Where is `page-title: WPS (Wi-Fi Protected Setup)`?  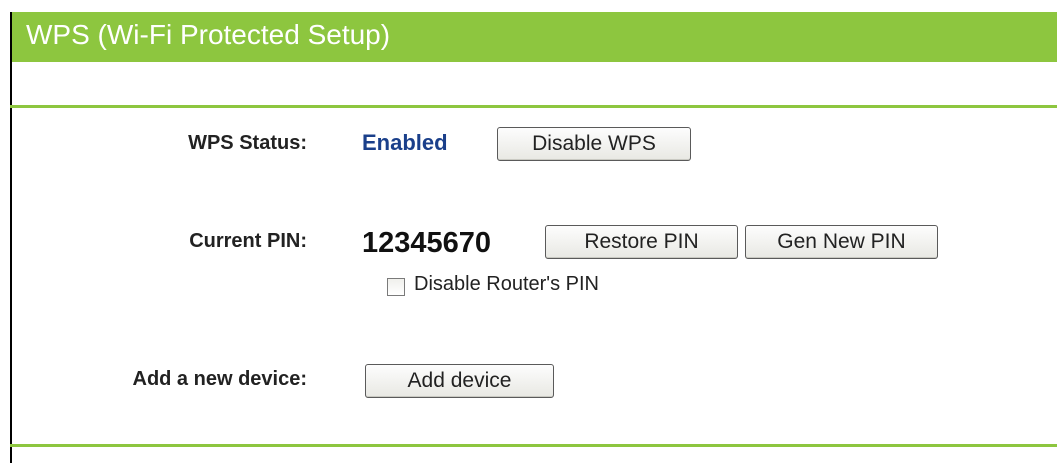
page-title: WPS (Wi-Fi Protected Setup) is located at coordinates (208, 34).